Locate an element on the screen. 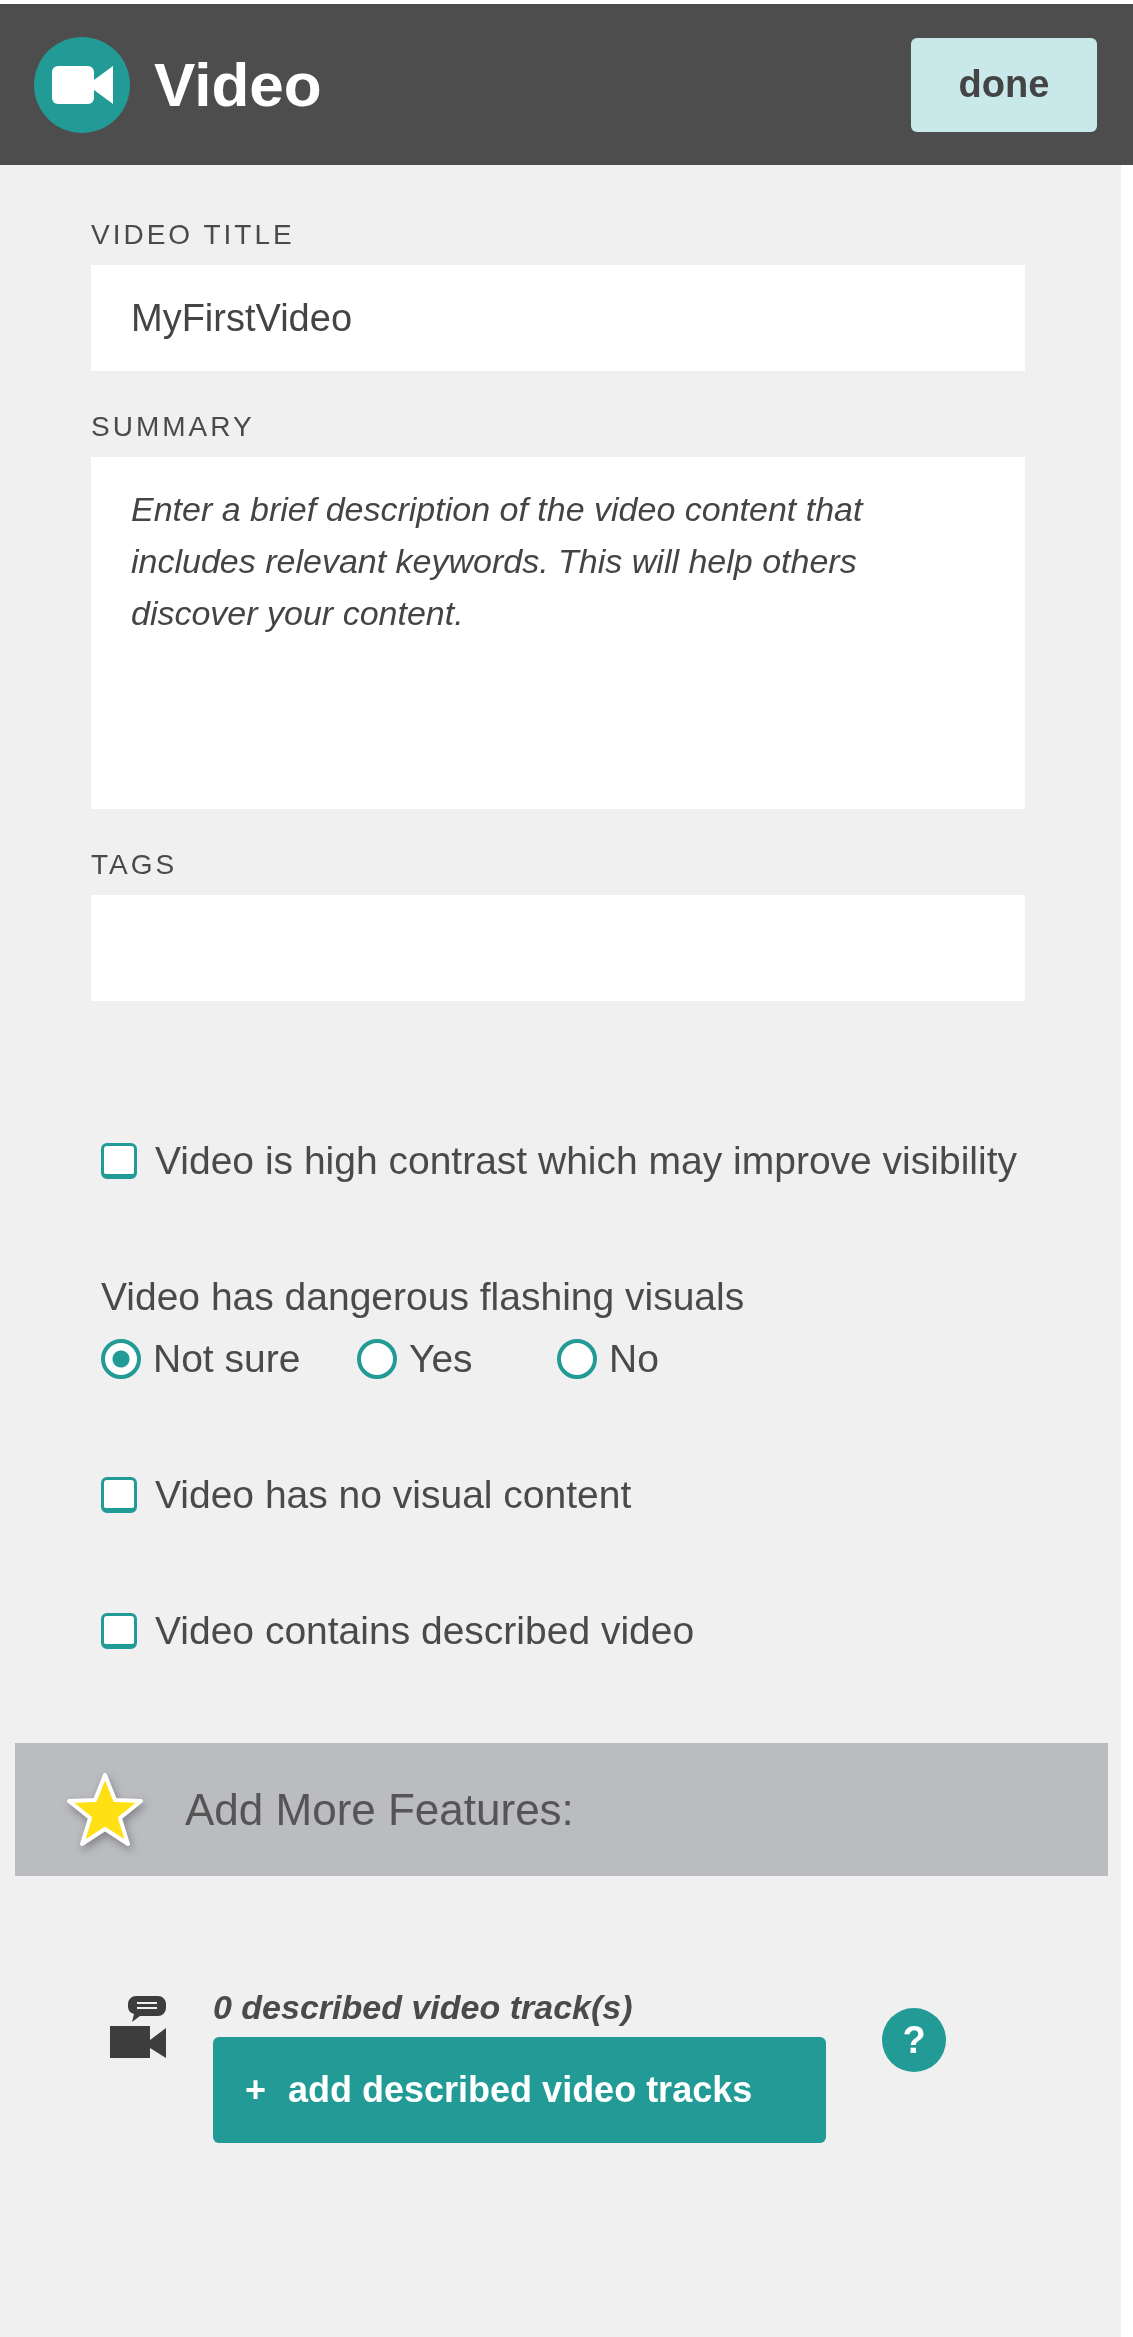 The height and width of the screenshot is (2337, 1133). input-field: MyFirstVideo is located at coordinates (558, 318).